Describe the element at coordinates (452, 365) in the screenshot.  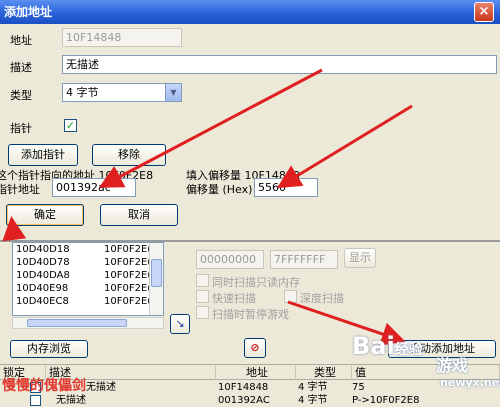
I see `site-watermark: 游戏` at that location.